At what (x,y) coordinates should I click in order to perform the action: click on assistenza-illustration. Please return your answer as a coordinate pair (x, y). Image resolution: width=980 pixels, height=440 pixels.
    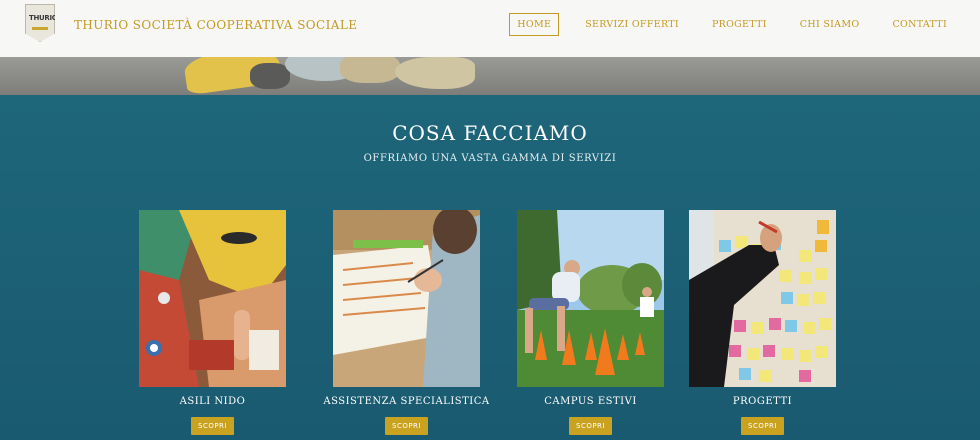
    Looking at the image, I should click on (406, 298).